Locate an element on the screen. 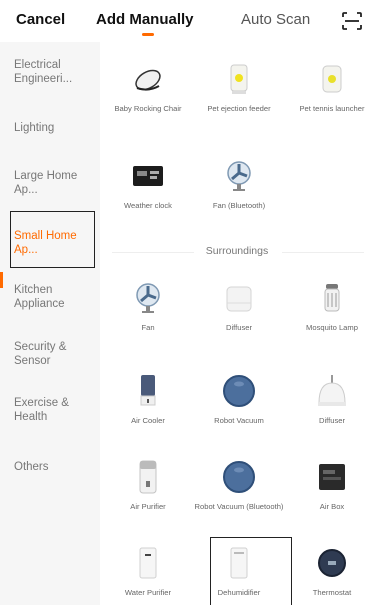 Image resolution: width=374 pixels, height=605 pixels. device-mosquito-lamp: Mosquito Lamp is located at coordinates (330, 306).